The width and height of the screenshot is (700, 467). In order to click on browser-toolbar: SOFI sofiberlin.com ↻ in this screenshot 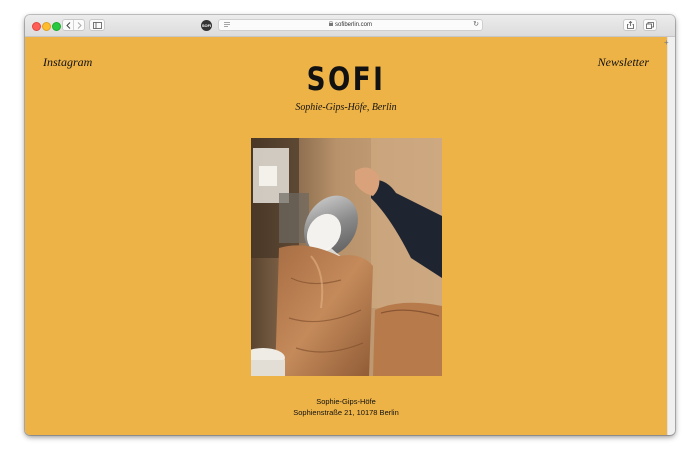, I will do `click(350, 26)`.